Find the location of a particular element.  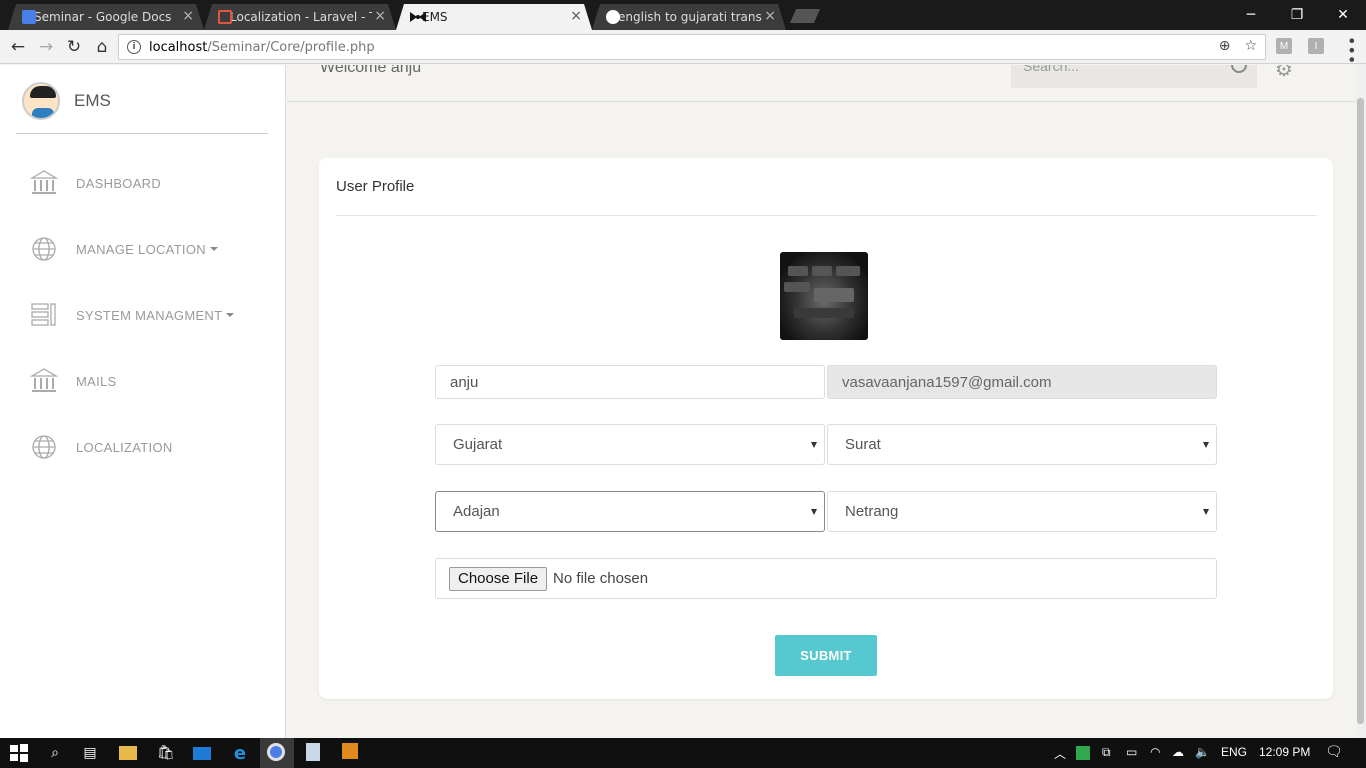

tab-translate: english to gujarati transla × is located at coordinates (689, 17).